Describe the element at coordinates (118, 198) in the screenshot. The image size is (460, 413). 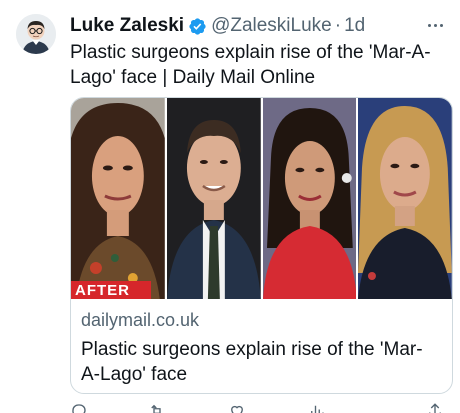
I see `card-image-panel-1: AFTER` at that location.